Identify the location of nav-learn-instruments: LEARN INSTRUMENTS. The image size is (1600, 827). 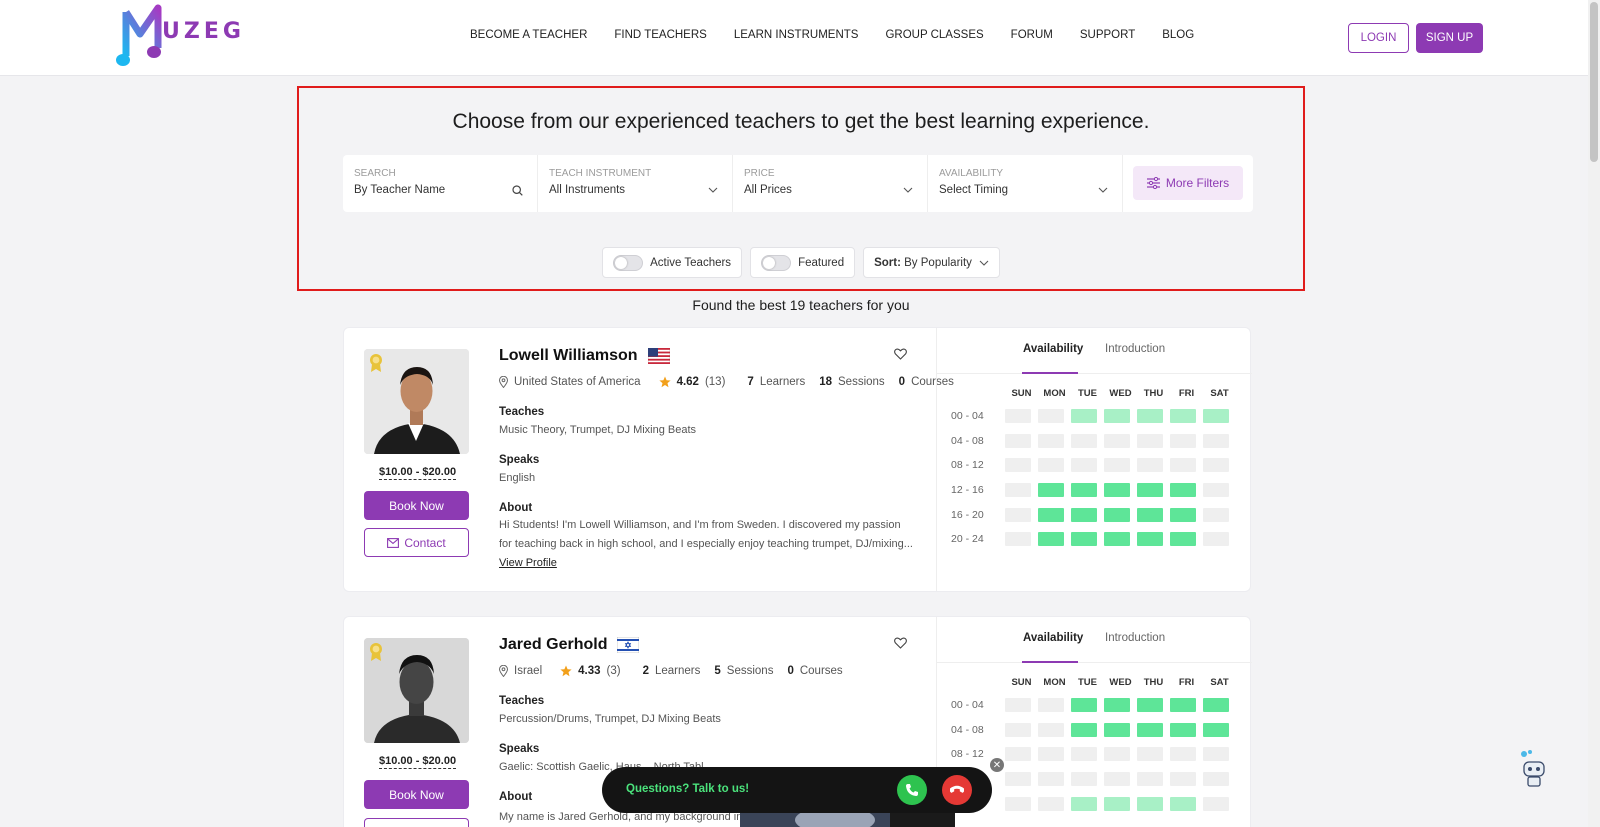
(796, 35).